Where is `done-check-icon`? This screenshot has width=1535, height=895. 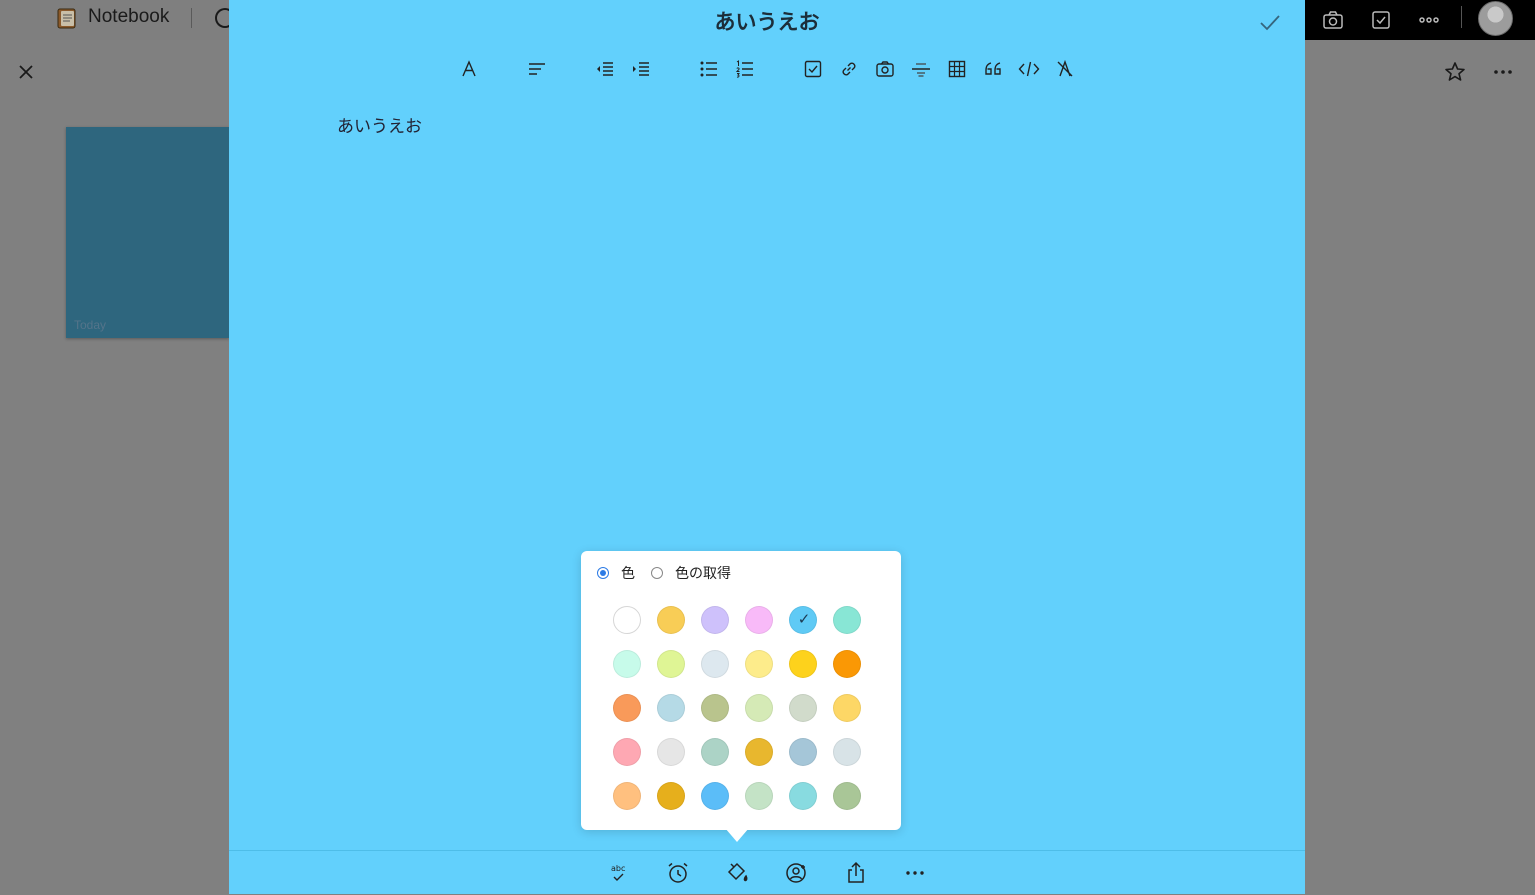 done-check-icon is located at coordinates (1270, 22).